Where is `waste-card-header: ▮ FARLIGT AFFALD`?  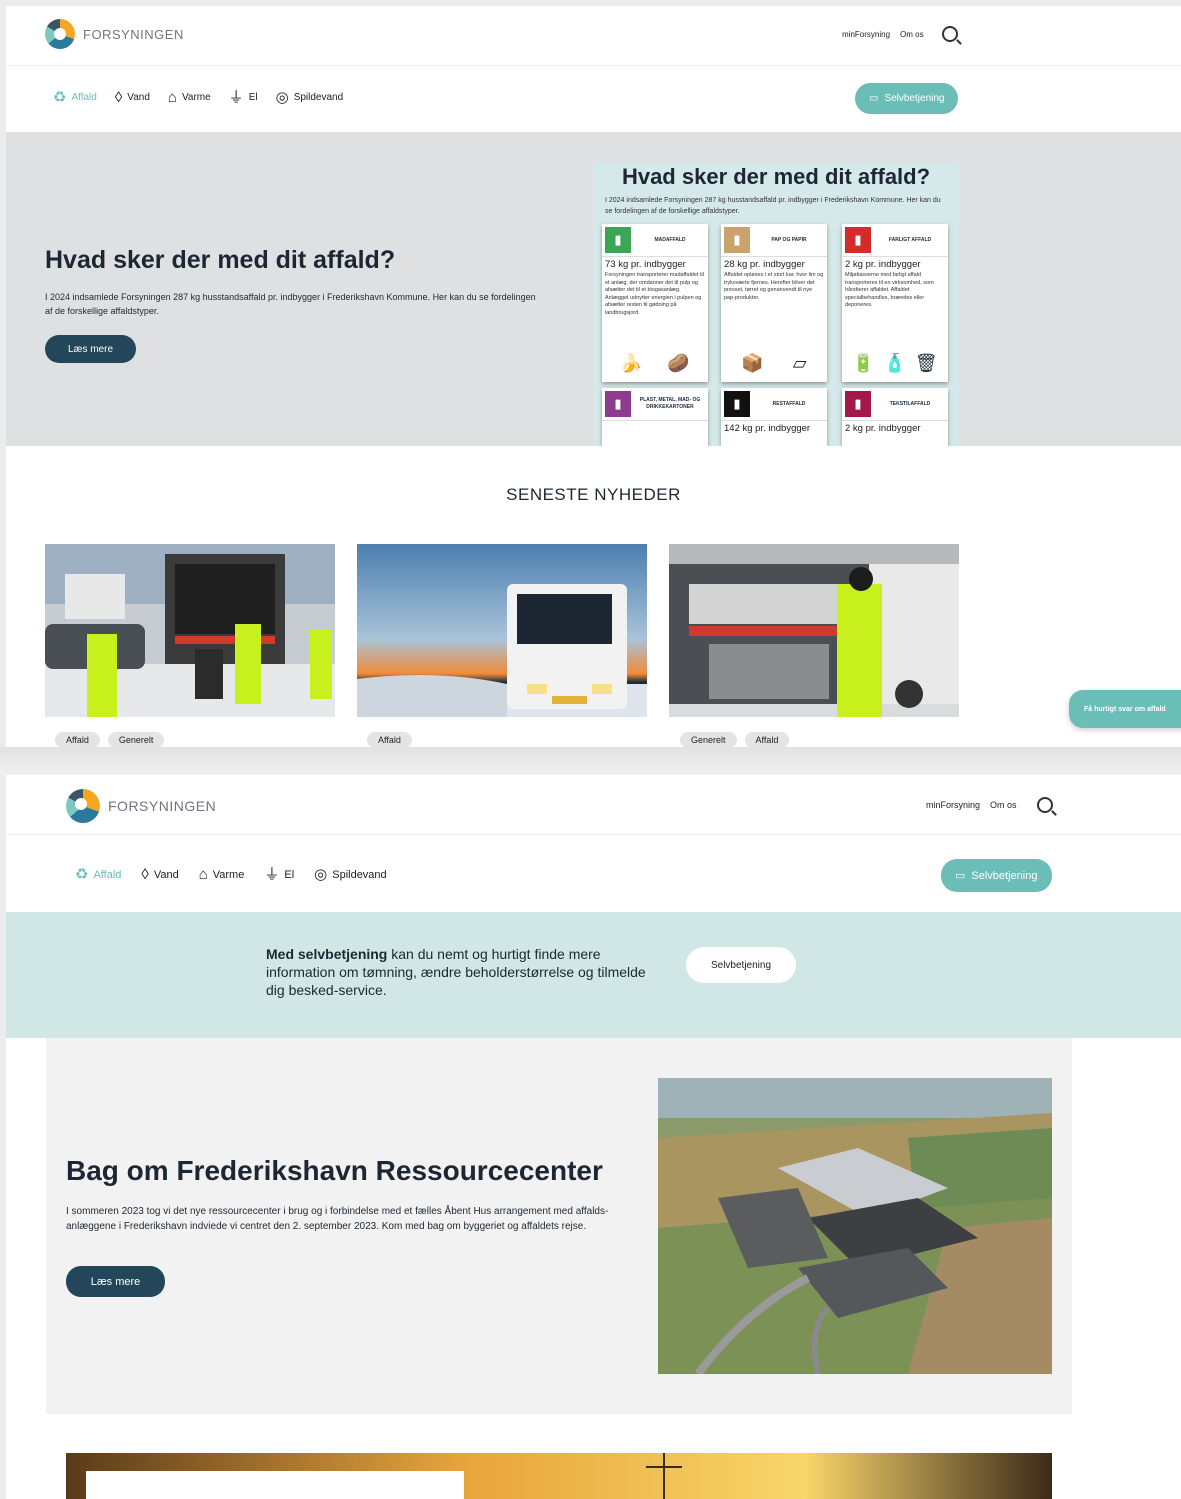 waste-card-header: ▮ FARLIGT AFFALD is located at coordinates (895, 240).